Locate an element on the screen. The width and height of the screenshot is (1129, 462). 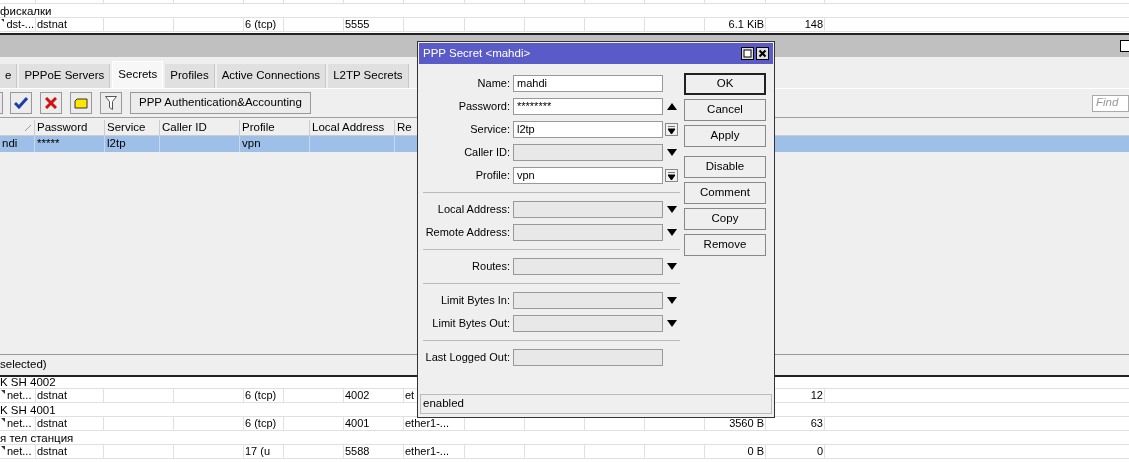
field-label: Limit Bytes In: is located at coordinates (475, 301).